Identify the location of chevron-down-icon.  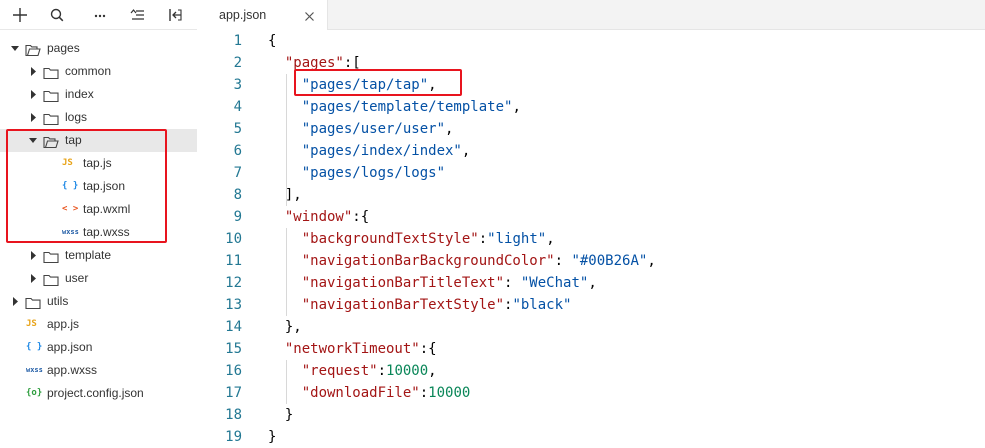
(15, 48).